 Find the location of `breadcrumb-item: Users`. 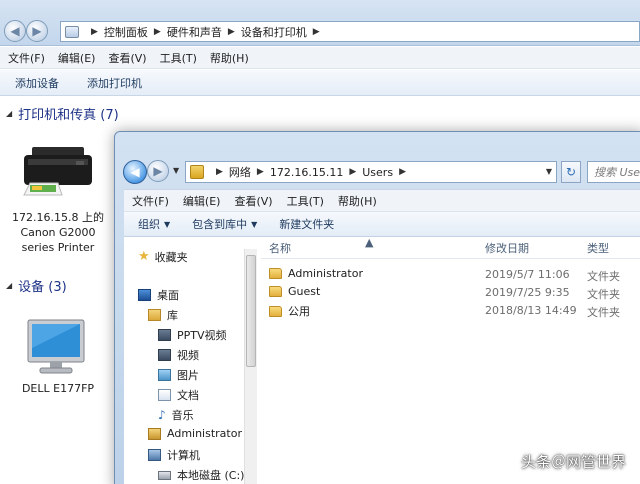

breadcrumb-item: Users is located at coordinates (377, 172).